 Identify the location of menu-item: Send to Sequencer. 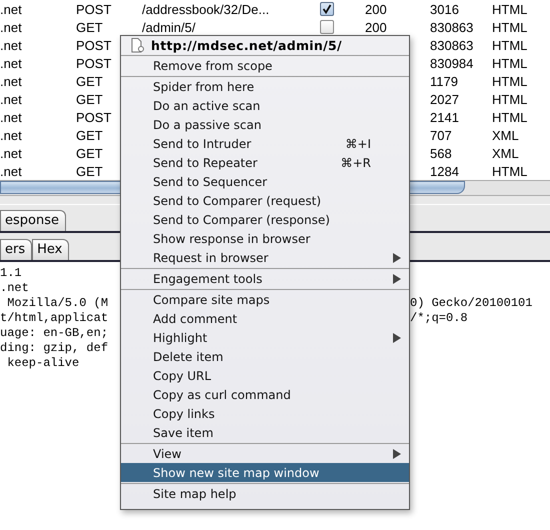
(265, 181).